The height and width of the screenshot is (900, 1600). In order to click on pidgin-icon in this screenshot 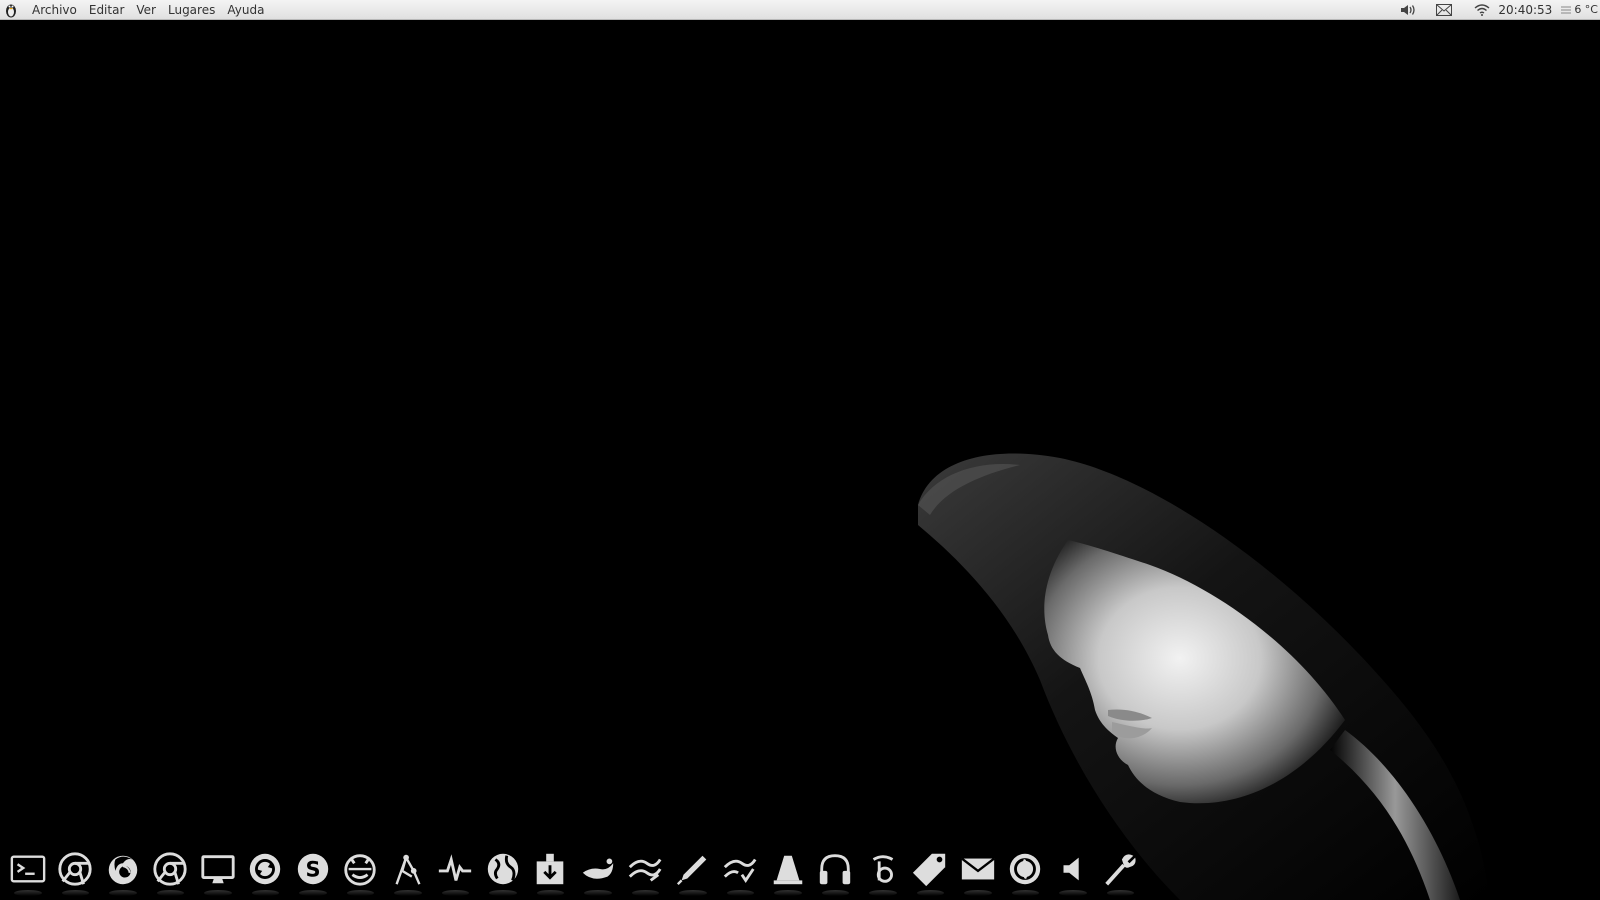, I will do `click(360, 870)`.